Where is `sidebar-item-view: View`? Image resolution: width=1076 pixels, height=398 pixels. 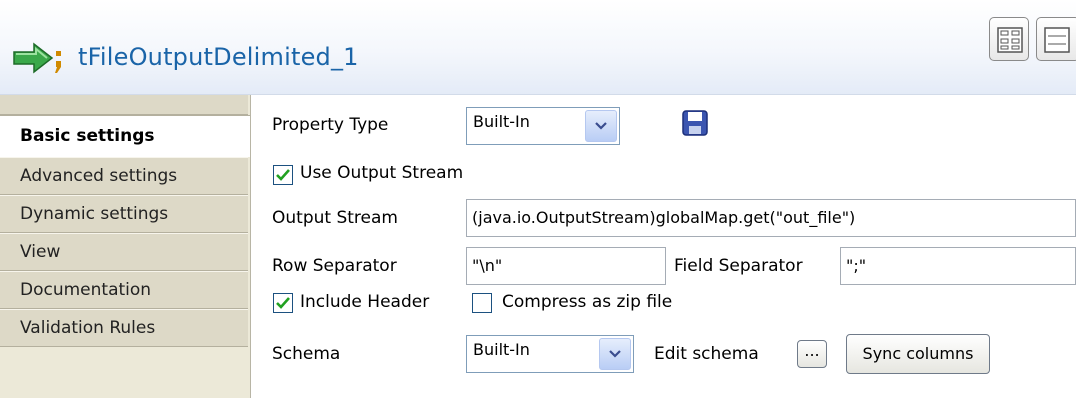 sidebar-item-view: View is located at coordinates (124, 252).